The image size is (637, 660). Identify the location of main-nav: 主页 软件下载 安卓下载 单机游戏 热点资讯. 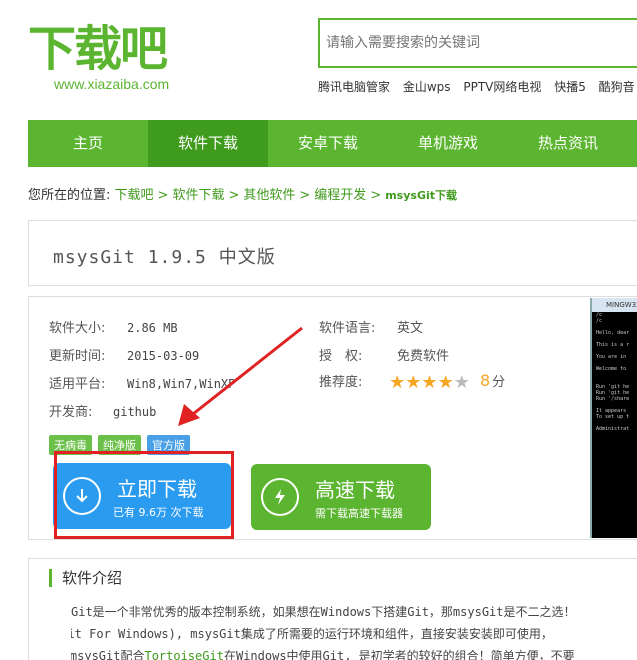
(332, 143).